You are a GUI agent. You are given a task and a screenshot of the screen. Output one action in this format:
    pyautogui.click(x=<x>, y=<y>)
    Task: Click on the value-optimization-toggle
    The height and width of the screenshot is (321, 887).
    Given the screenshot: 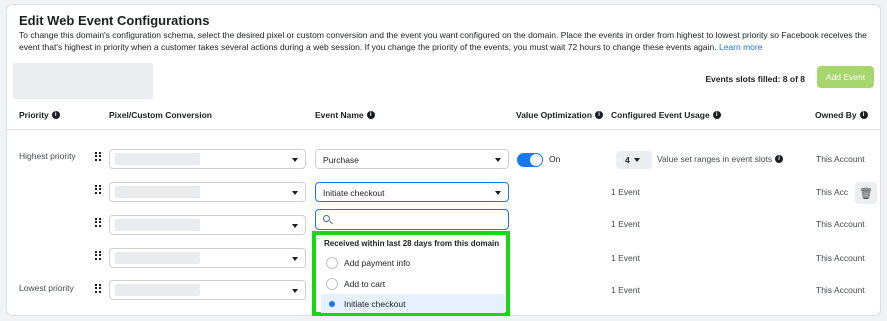 What is the action you would take?
    pyautogui.click(x=530, y=160)
    